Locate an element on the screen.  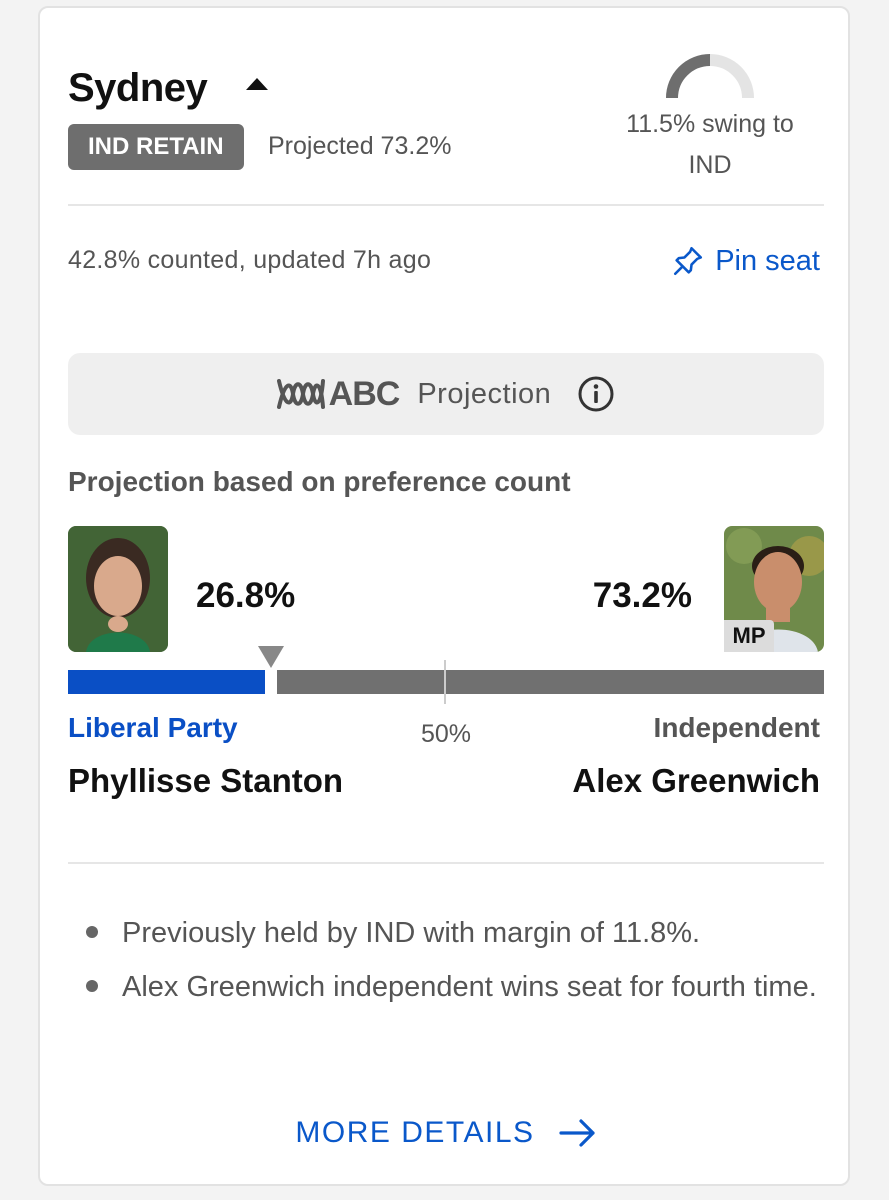
arrow-right-icon is located at coordinates (576, 1133).